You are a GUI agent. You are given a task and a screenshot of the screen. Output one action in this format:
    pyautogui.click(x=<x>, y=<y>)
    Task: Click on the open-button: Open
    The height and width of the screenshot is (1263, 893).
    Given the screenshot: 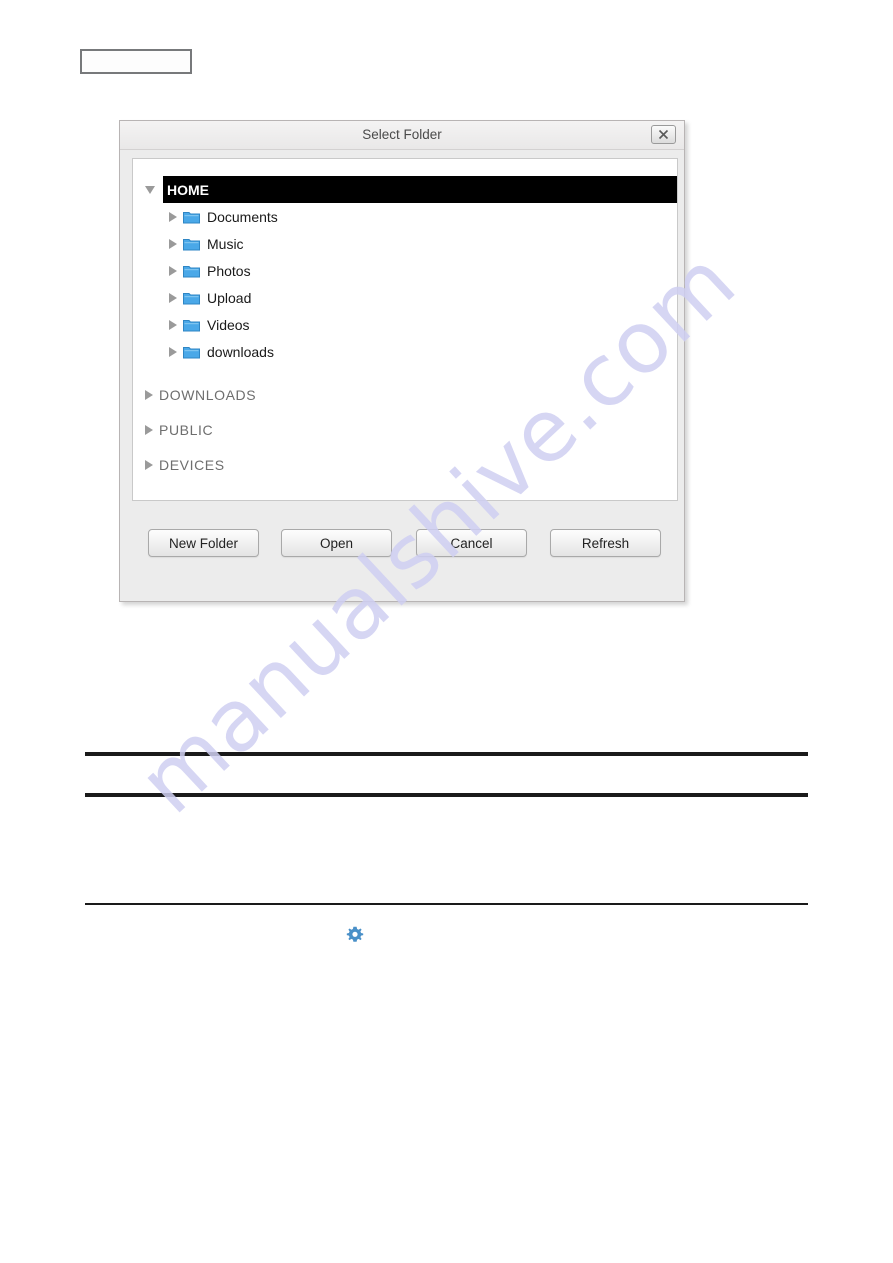 What is the action you would take?
    pyautogui.click(x=336, y=543)
    